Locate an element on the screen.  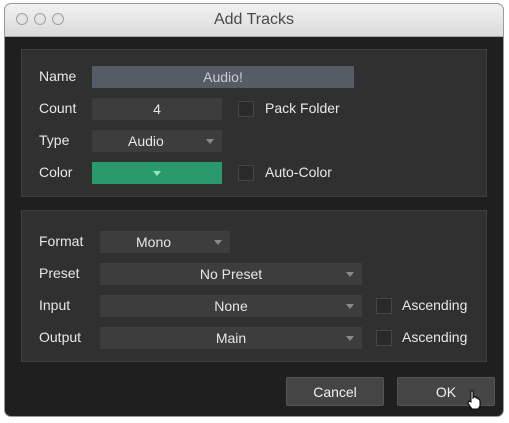
type-select: Audio is located at coordinates (157, 141).